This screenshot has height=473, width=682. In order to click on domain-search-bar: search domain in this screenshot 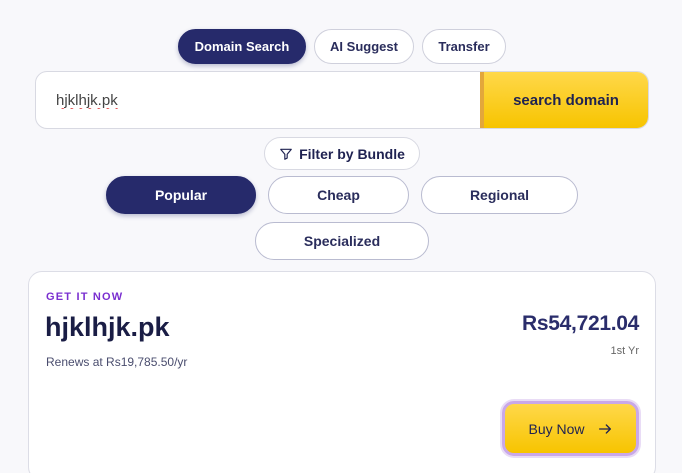, I will do `click(342, 100)`.